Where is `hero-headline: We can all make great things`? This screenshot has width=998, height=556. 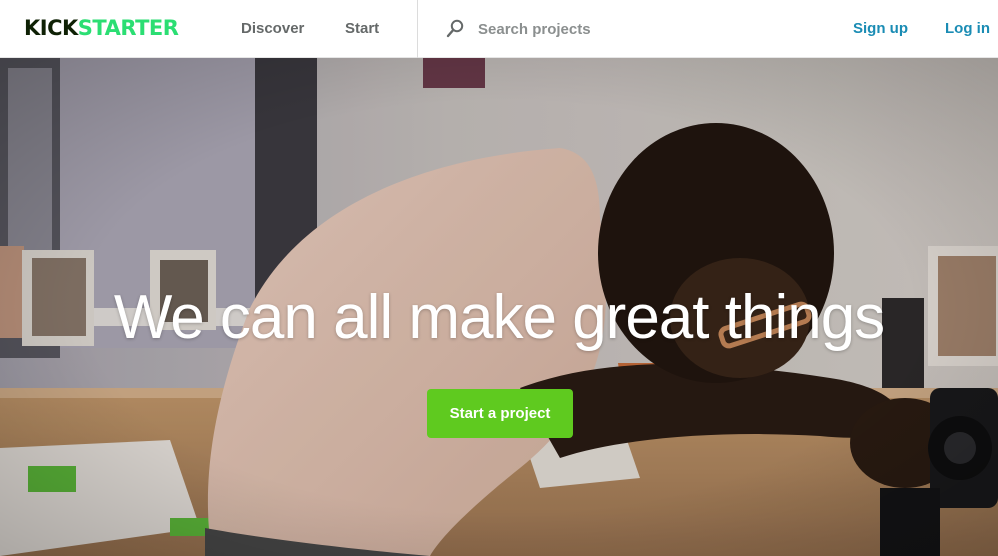
hero-headline: We can all make great things is located at coordinates (499, 317).